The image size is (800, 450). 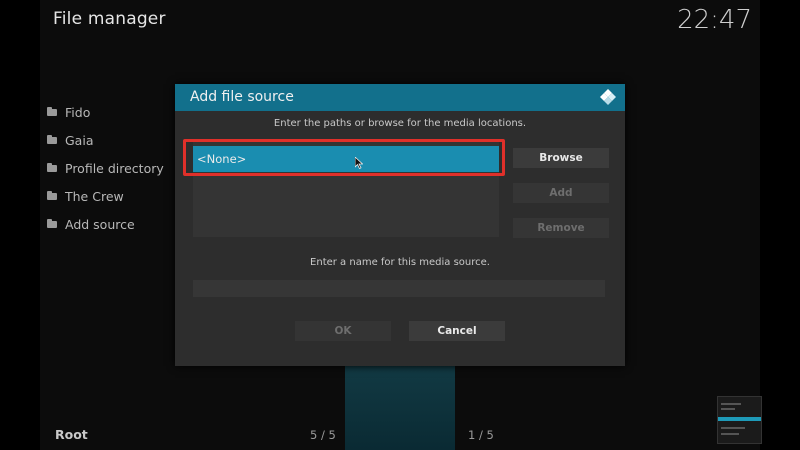 I want to click on kodi-logo-icon, so click(x=608, y=97).